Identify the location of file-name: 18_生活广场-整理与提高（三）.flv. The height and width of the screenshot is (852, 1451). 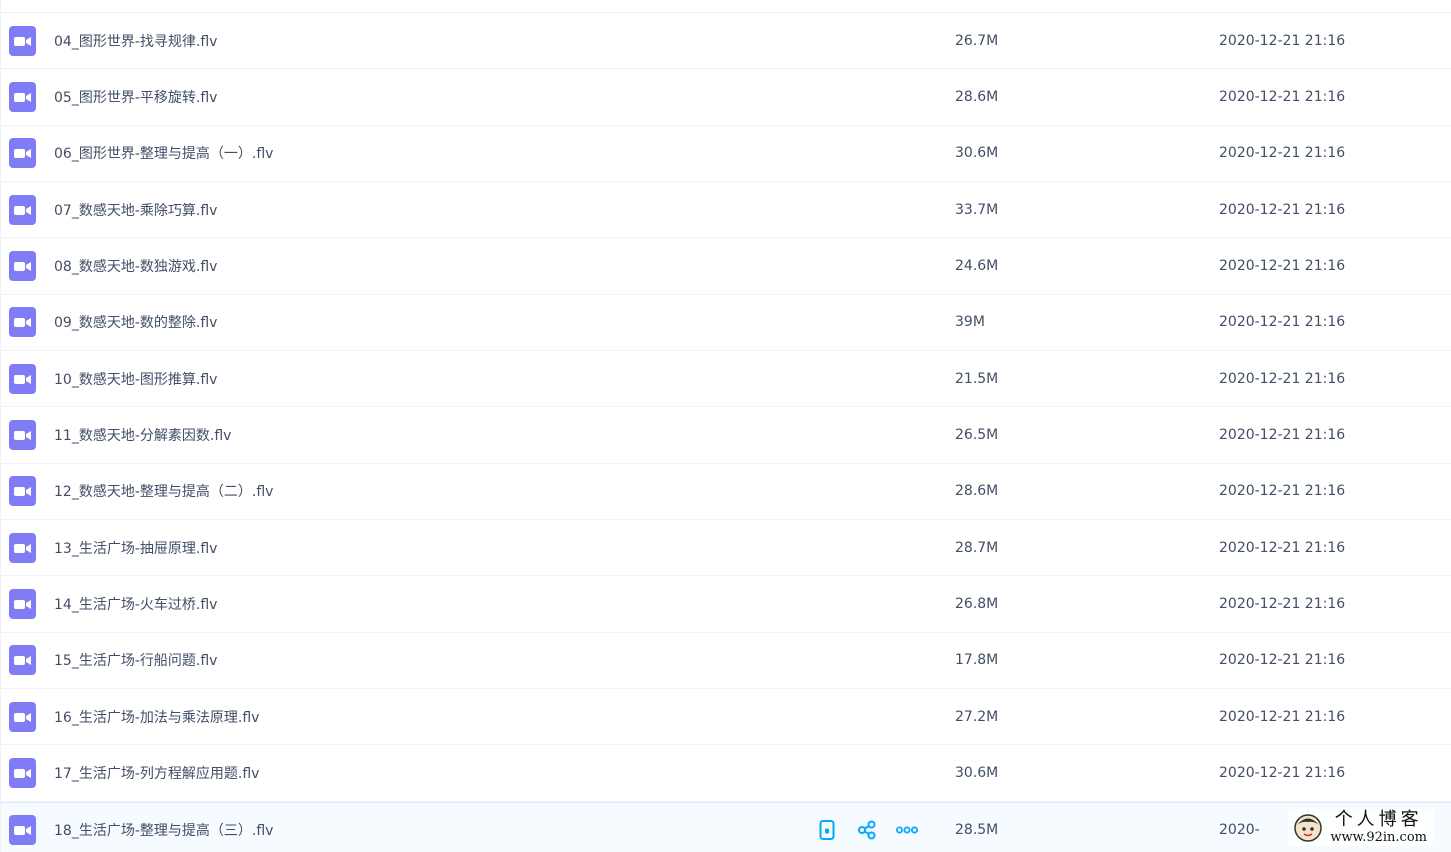
(163, 830).